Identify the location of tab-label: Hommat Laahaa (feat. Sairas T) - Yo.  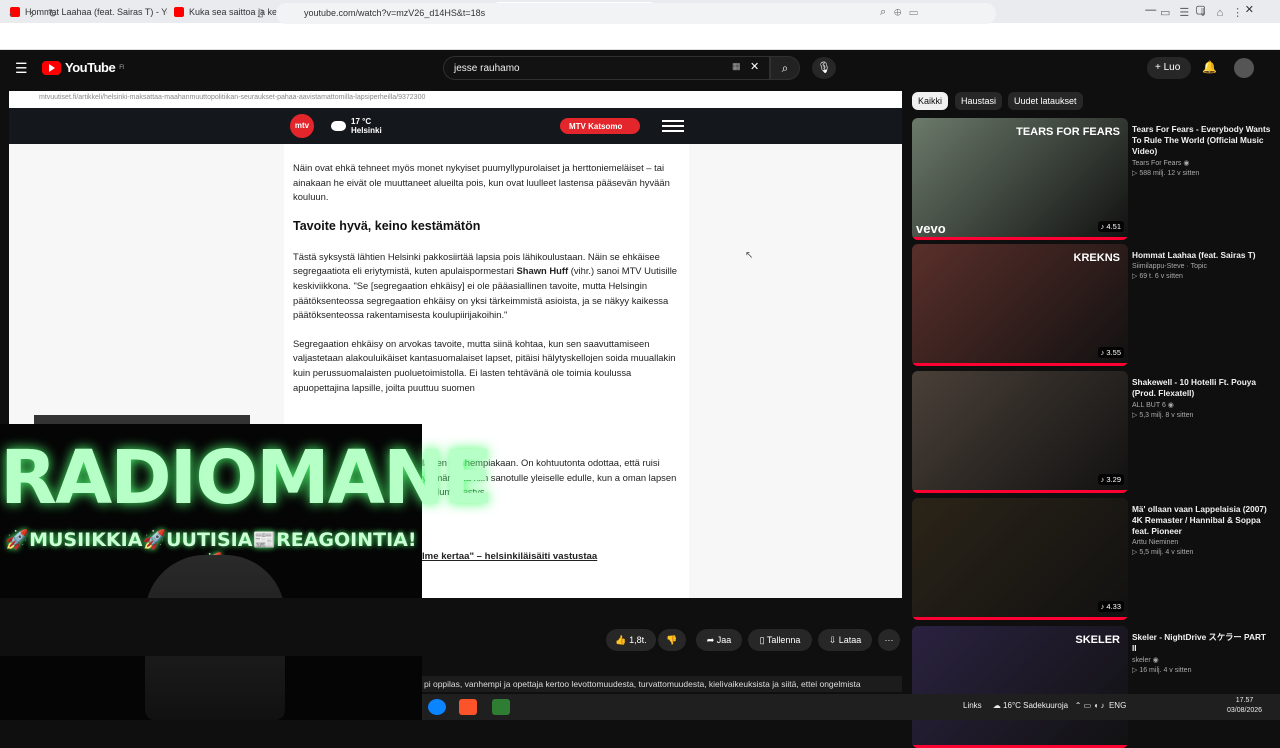
(96, 12).